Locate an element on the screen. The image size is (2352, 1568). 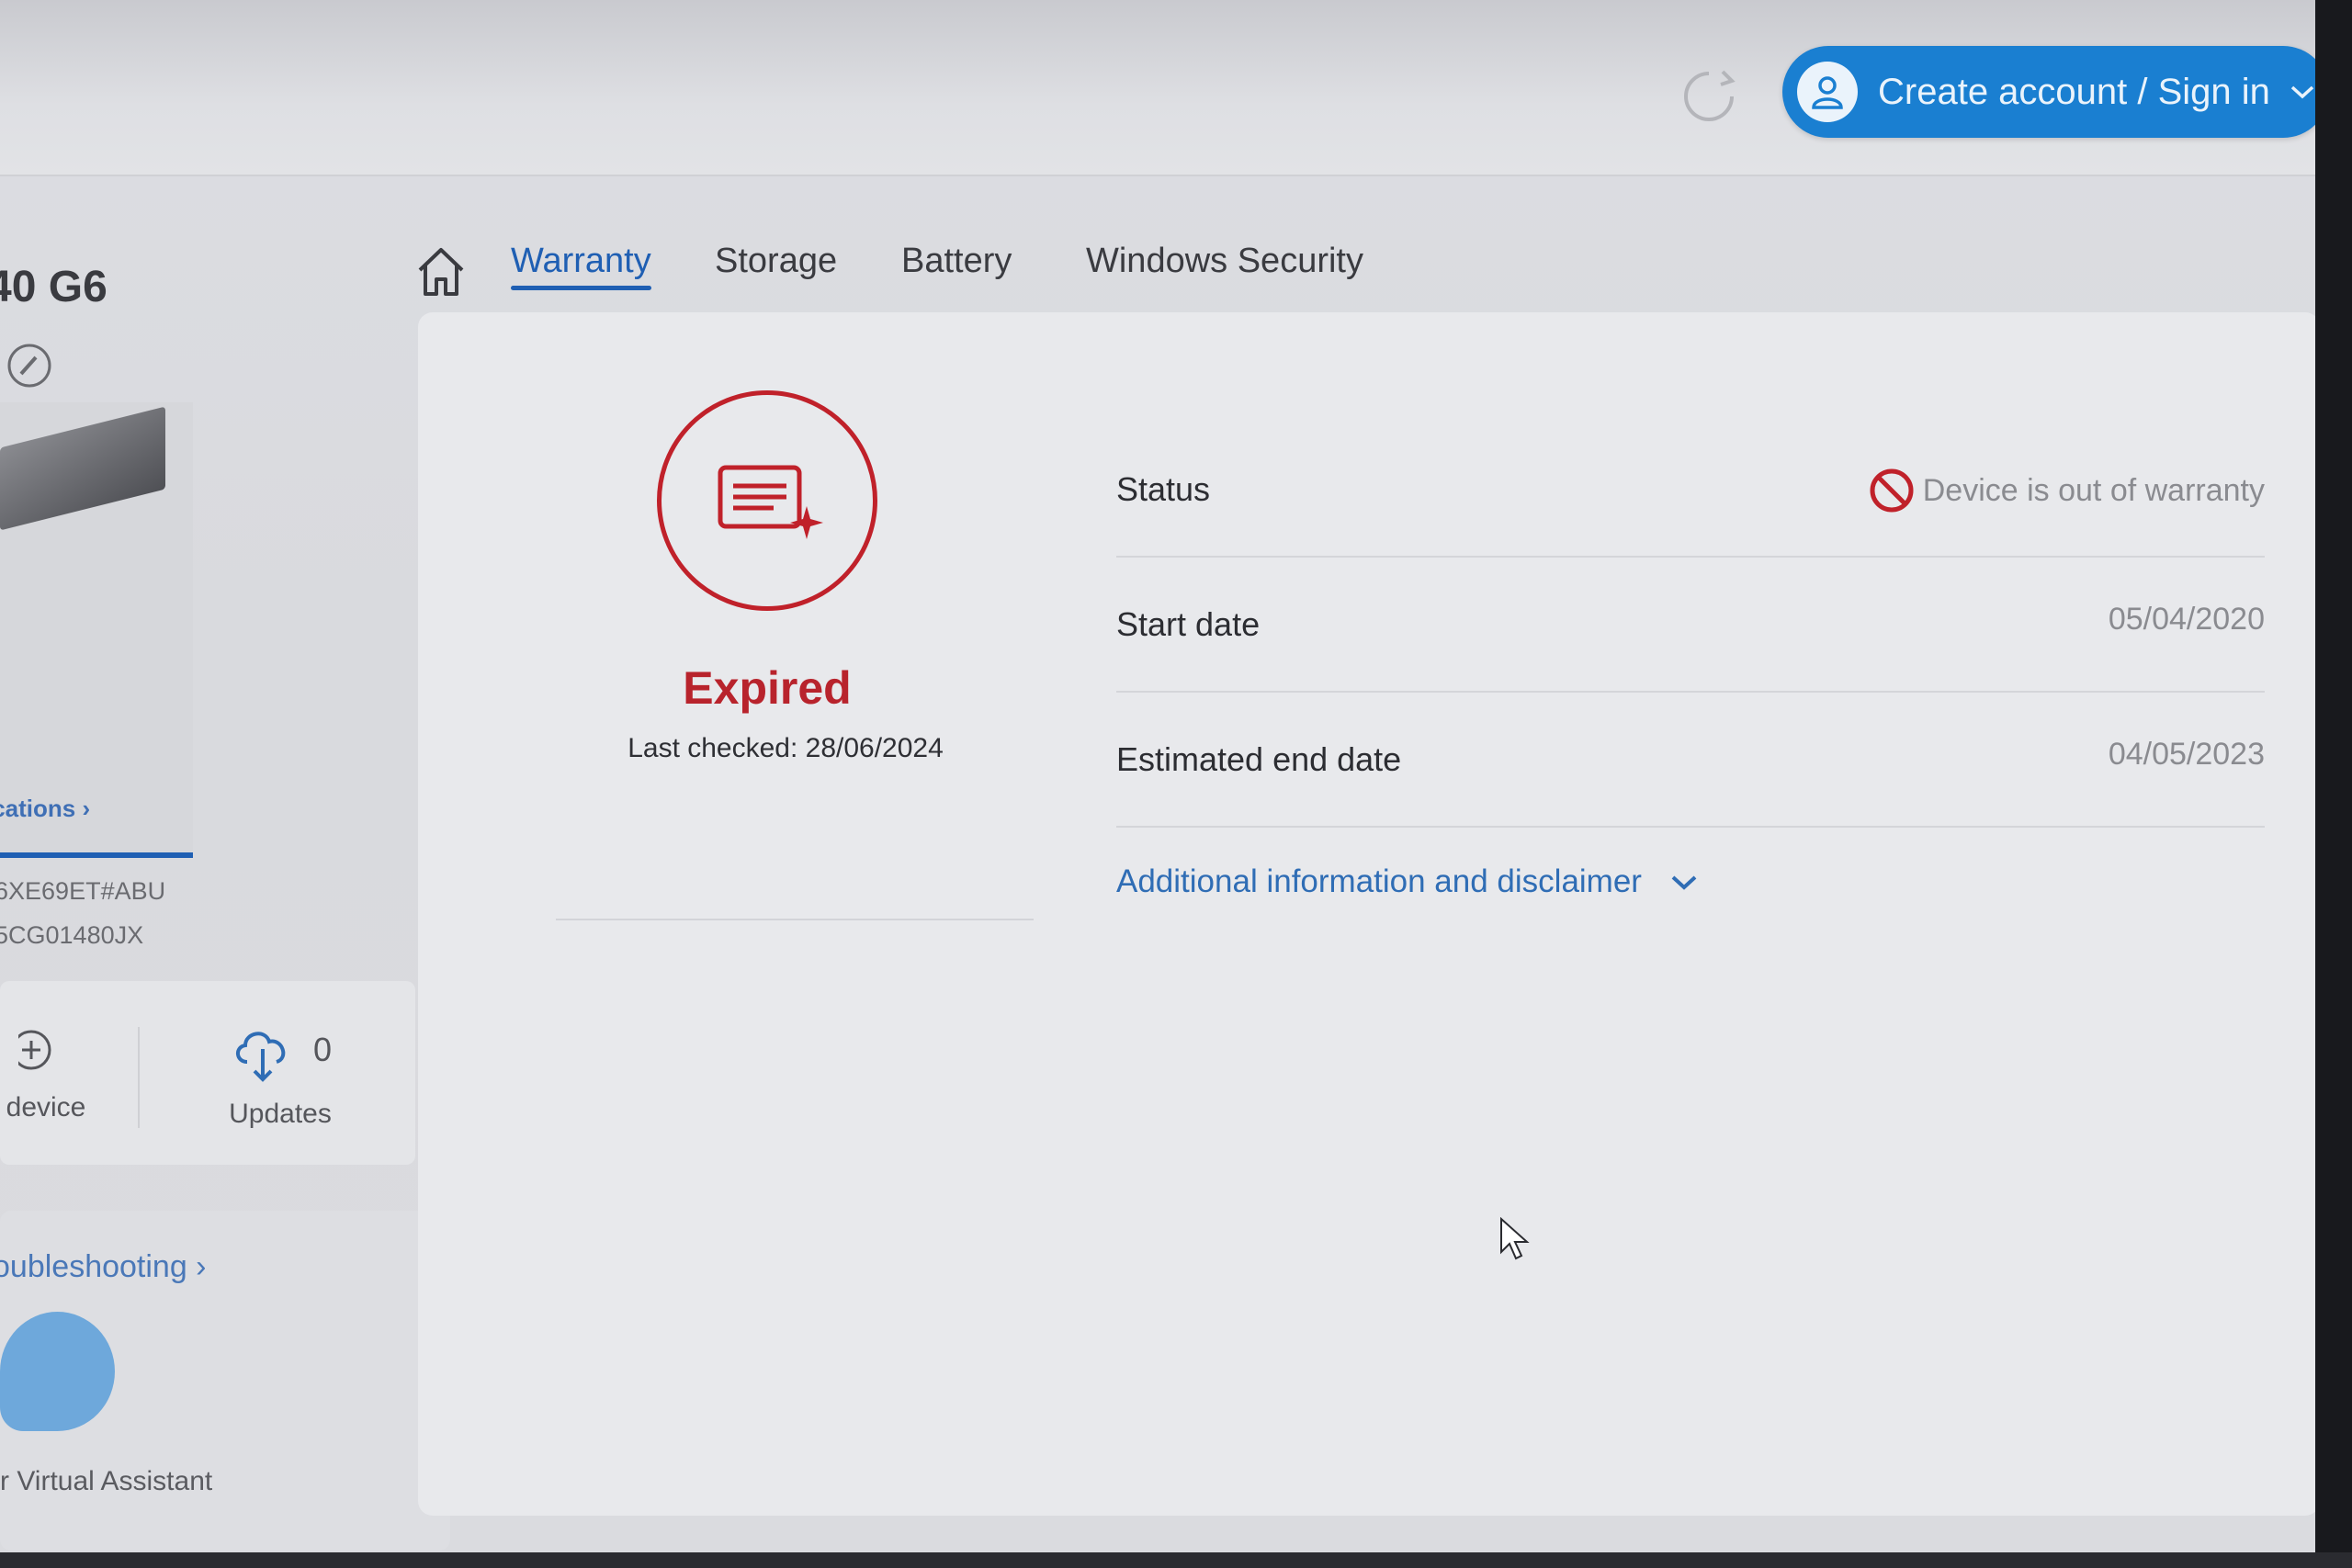
tab-warranty: Warranty is located at coordinates (581, 266).